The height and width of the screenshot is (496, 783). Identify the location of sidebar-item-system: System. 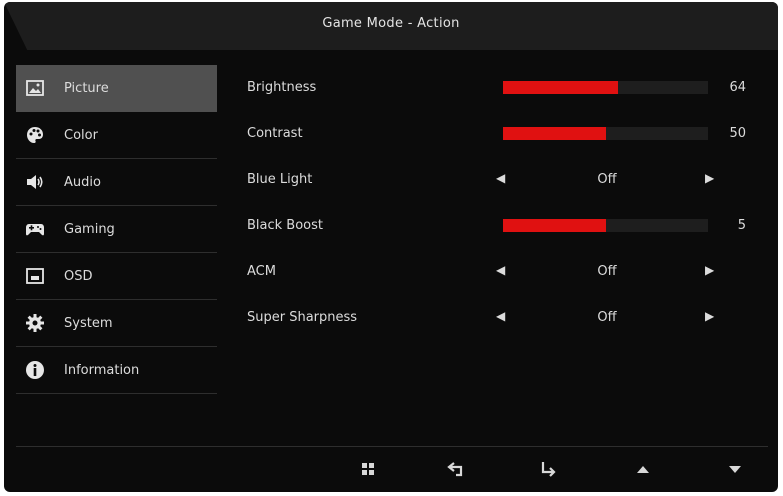
(116, 323).